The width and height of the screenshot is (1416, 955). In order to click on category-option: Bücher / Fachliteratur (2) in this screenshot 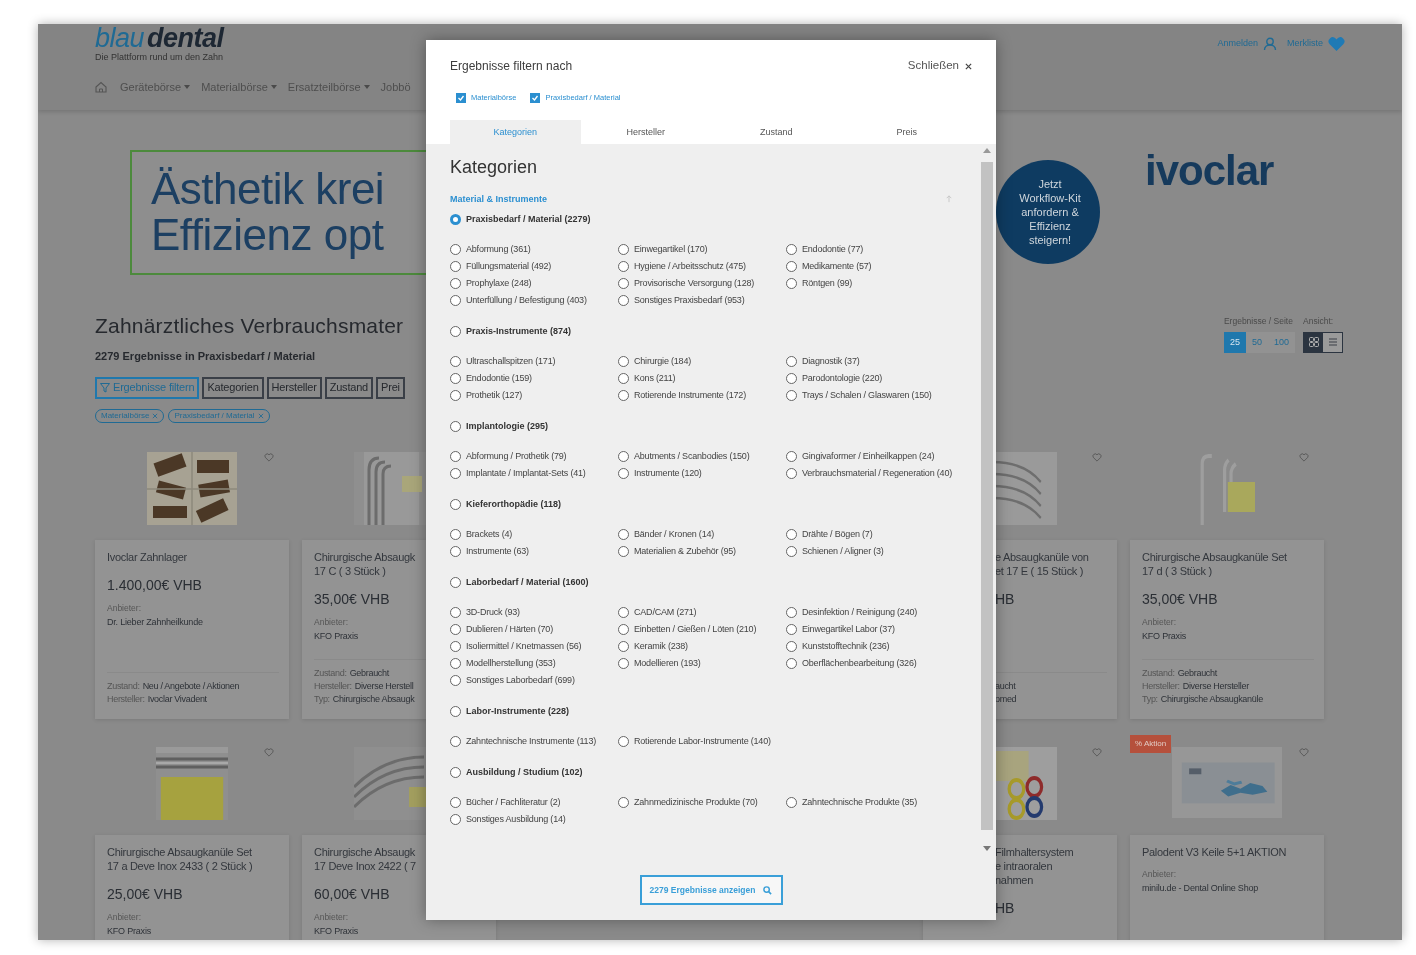, I will do `click(513, 802)`.